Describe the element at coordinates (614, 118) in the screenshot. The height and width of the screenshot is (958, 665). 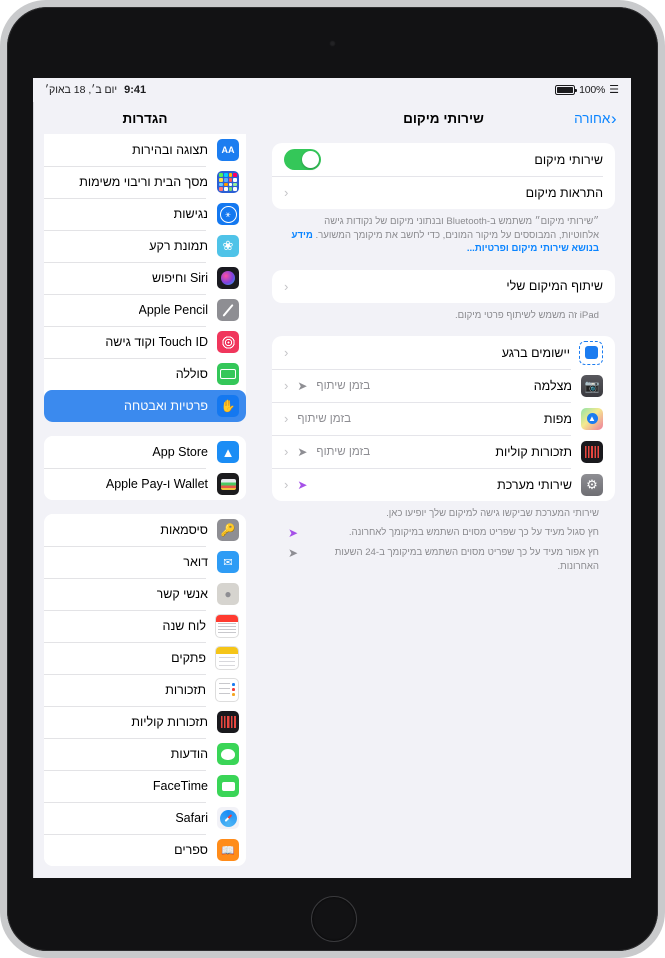
I see `chevron-left-icon: ›` at that location.